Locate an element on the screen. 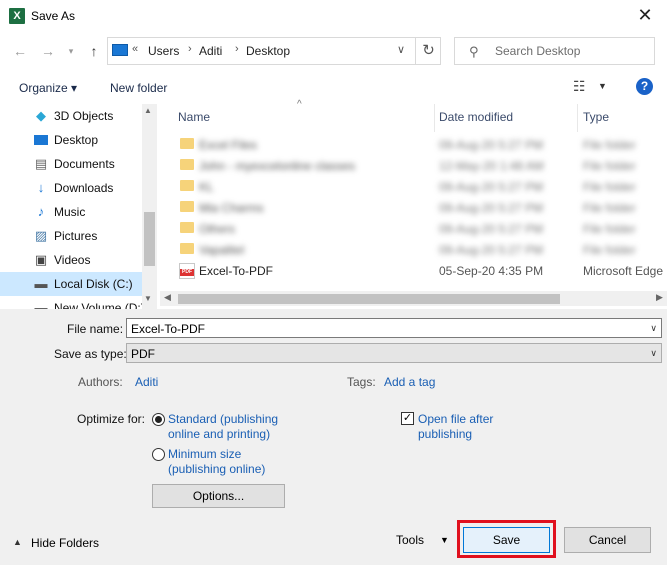 This screenshot has height=565, width=667. authors-value: Aditi is located at coordinates (146, 382).